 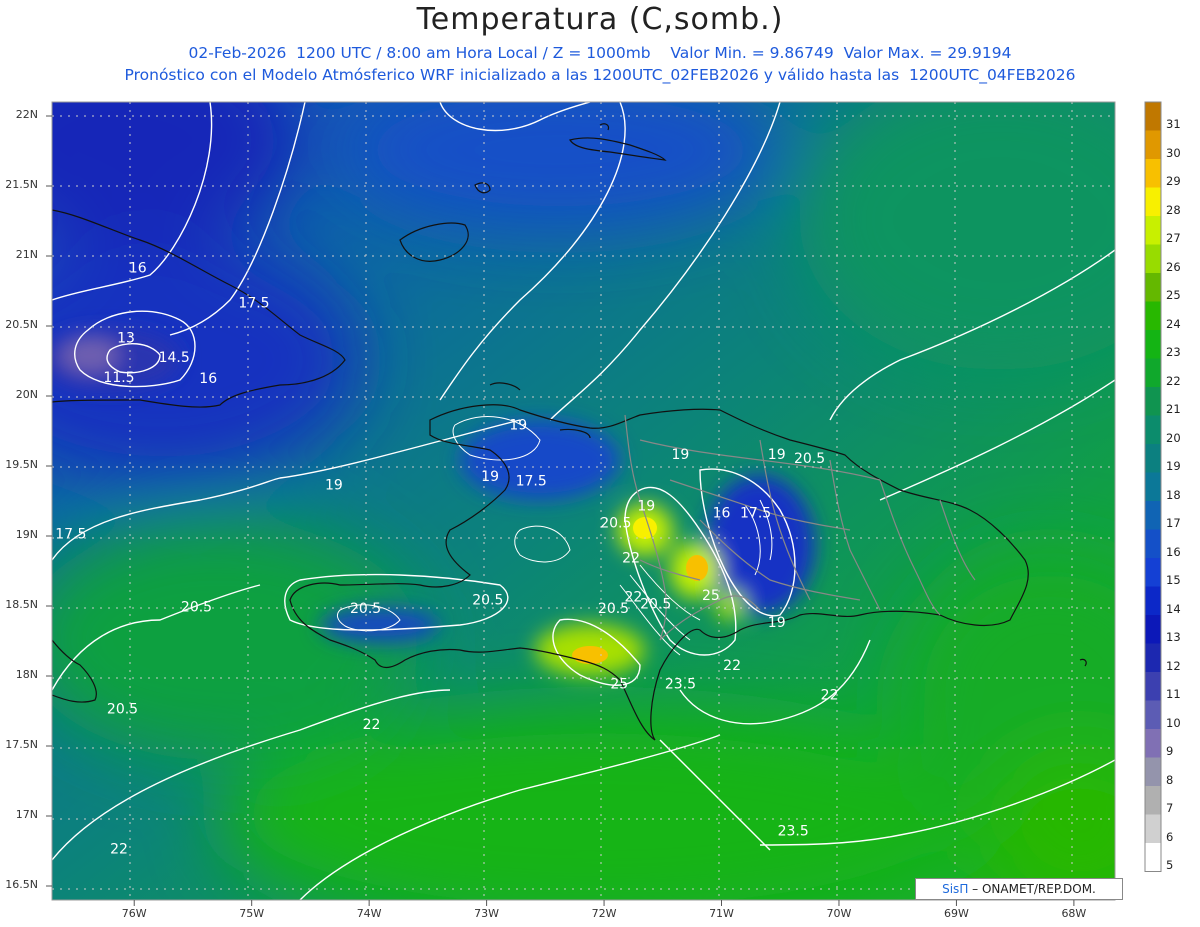 What do you see at coordinates (1173, 124) in the screenshot?
I see `colorbar-label: 31` at bounding box center [1173, 124].